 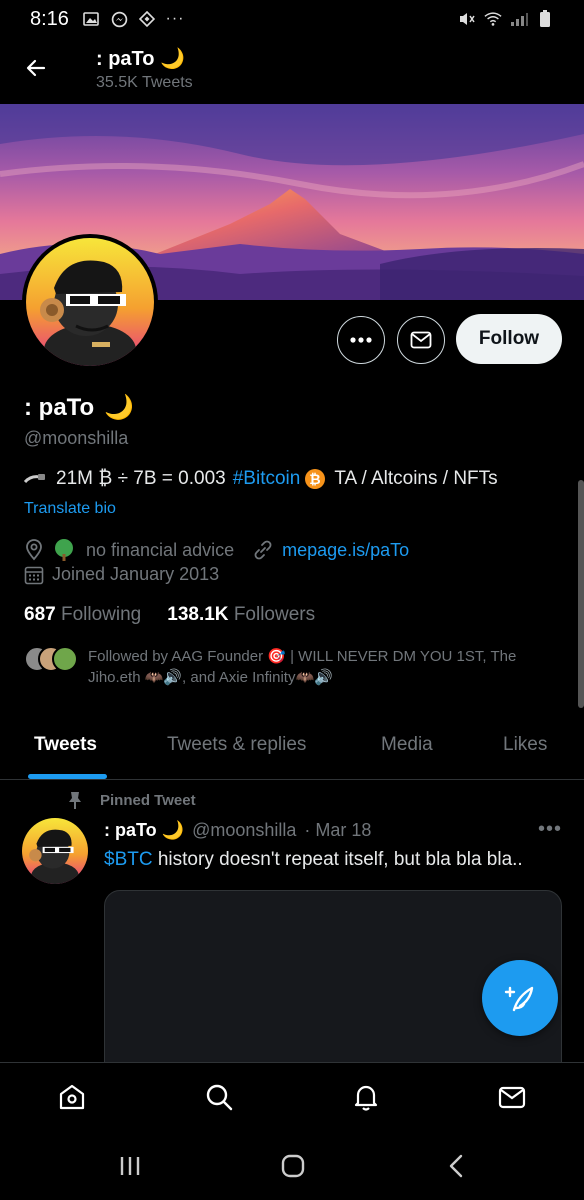 I want to click on moon-emoji: 🌙, so click(x=119, y=407).